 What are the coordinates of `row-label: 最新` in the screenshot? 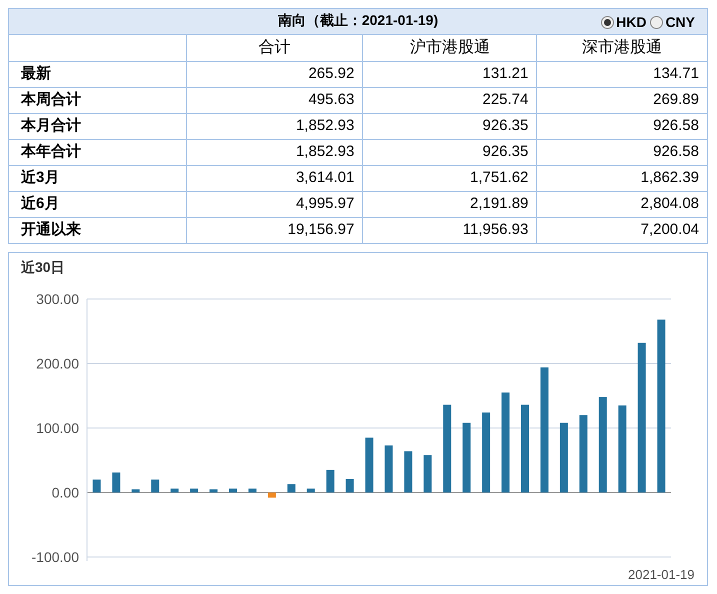 It's located at (36, 73).